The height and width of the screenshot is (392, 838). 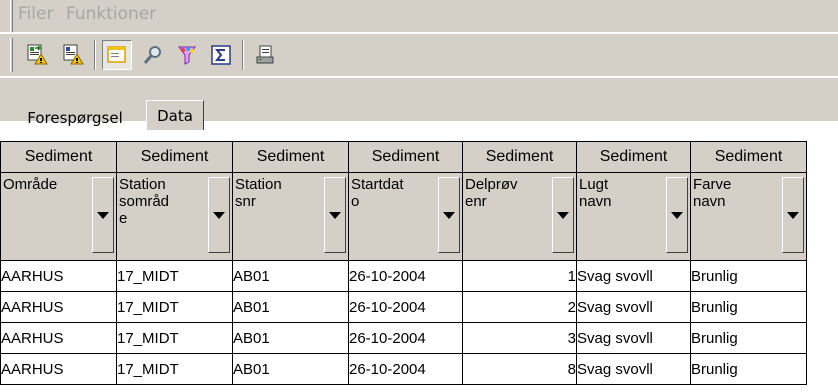 I want to click on import-button, so click(x=37, y=55).